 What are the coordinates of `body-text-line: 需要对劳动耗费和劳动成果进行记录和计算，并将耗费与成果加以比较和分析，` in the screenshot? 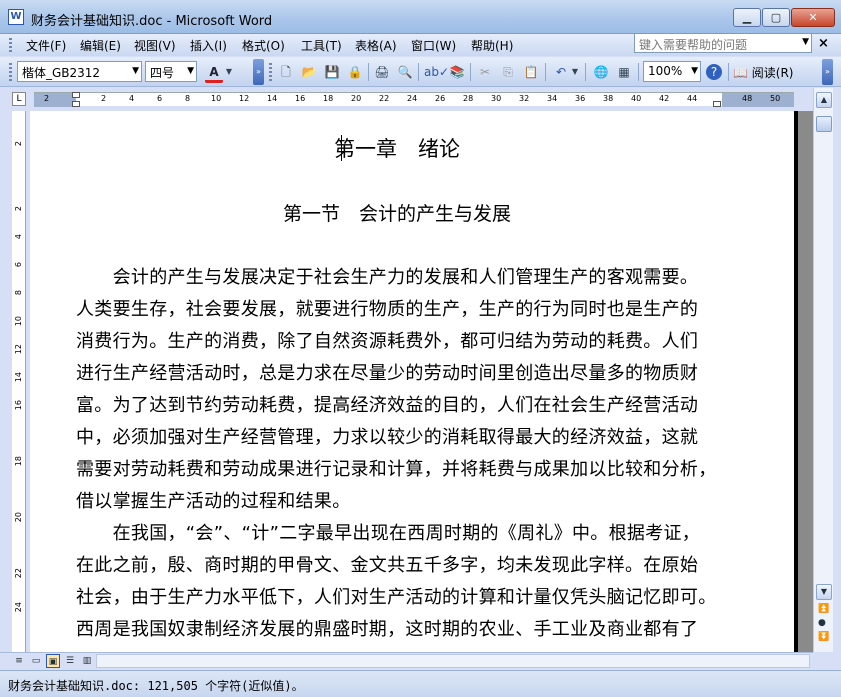 It's located at (396, 468).